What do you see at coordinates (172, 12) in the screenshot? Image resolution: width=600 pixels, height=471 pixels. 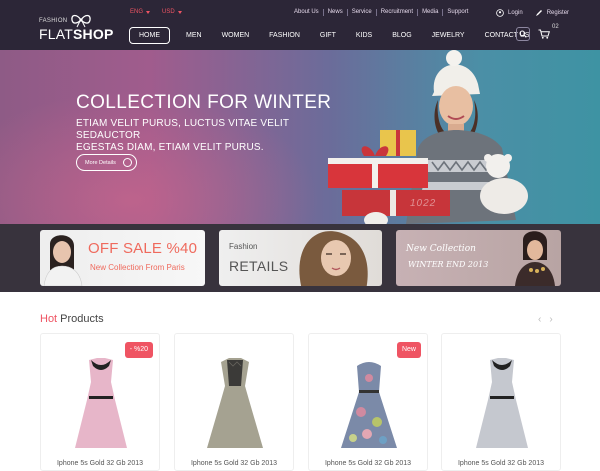 I see `currency-select: USD` at bounding box center [172, 12].